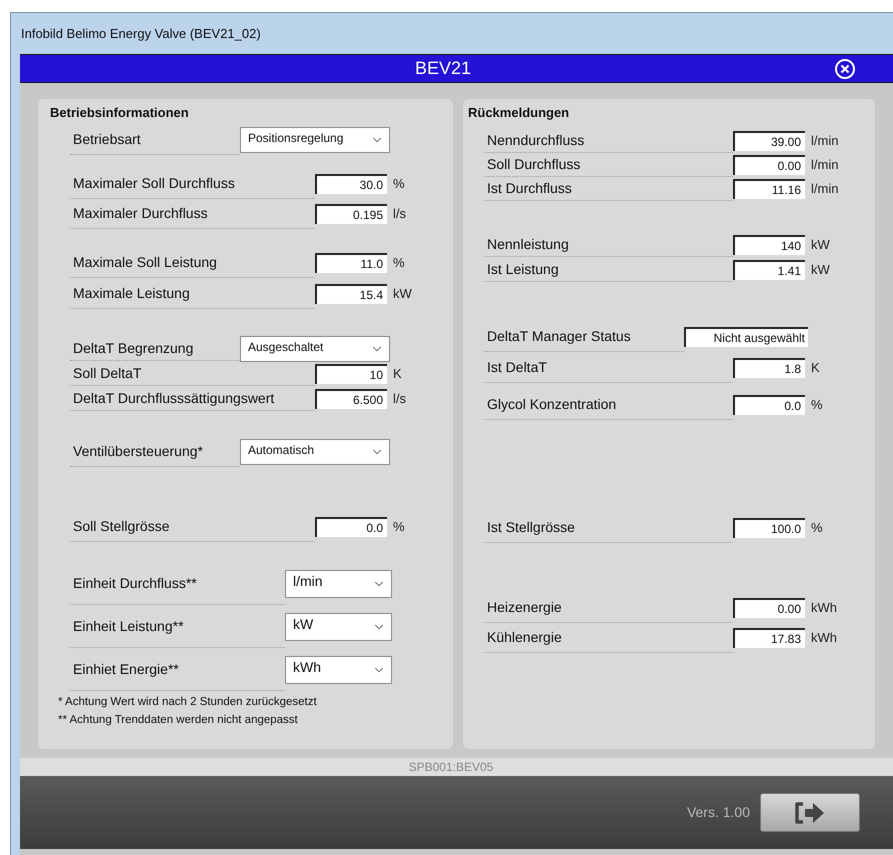  What do you see at coordinates (128, 626) in the screenshot?
I see `field-label: Einheit Leistung**` at bounding box center [128, 626].